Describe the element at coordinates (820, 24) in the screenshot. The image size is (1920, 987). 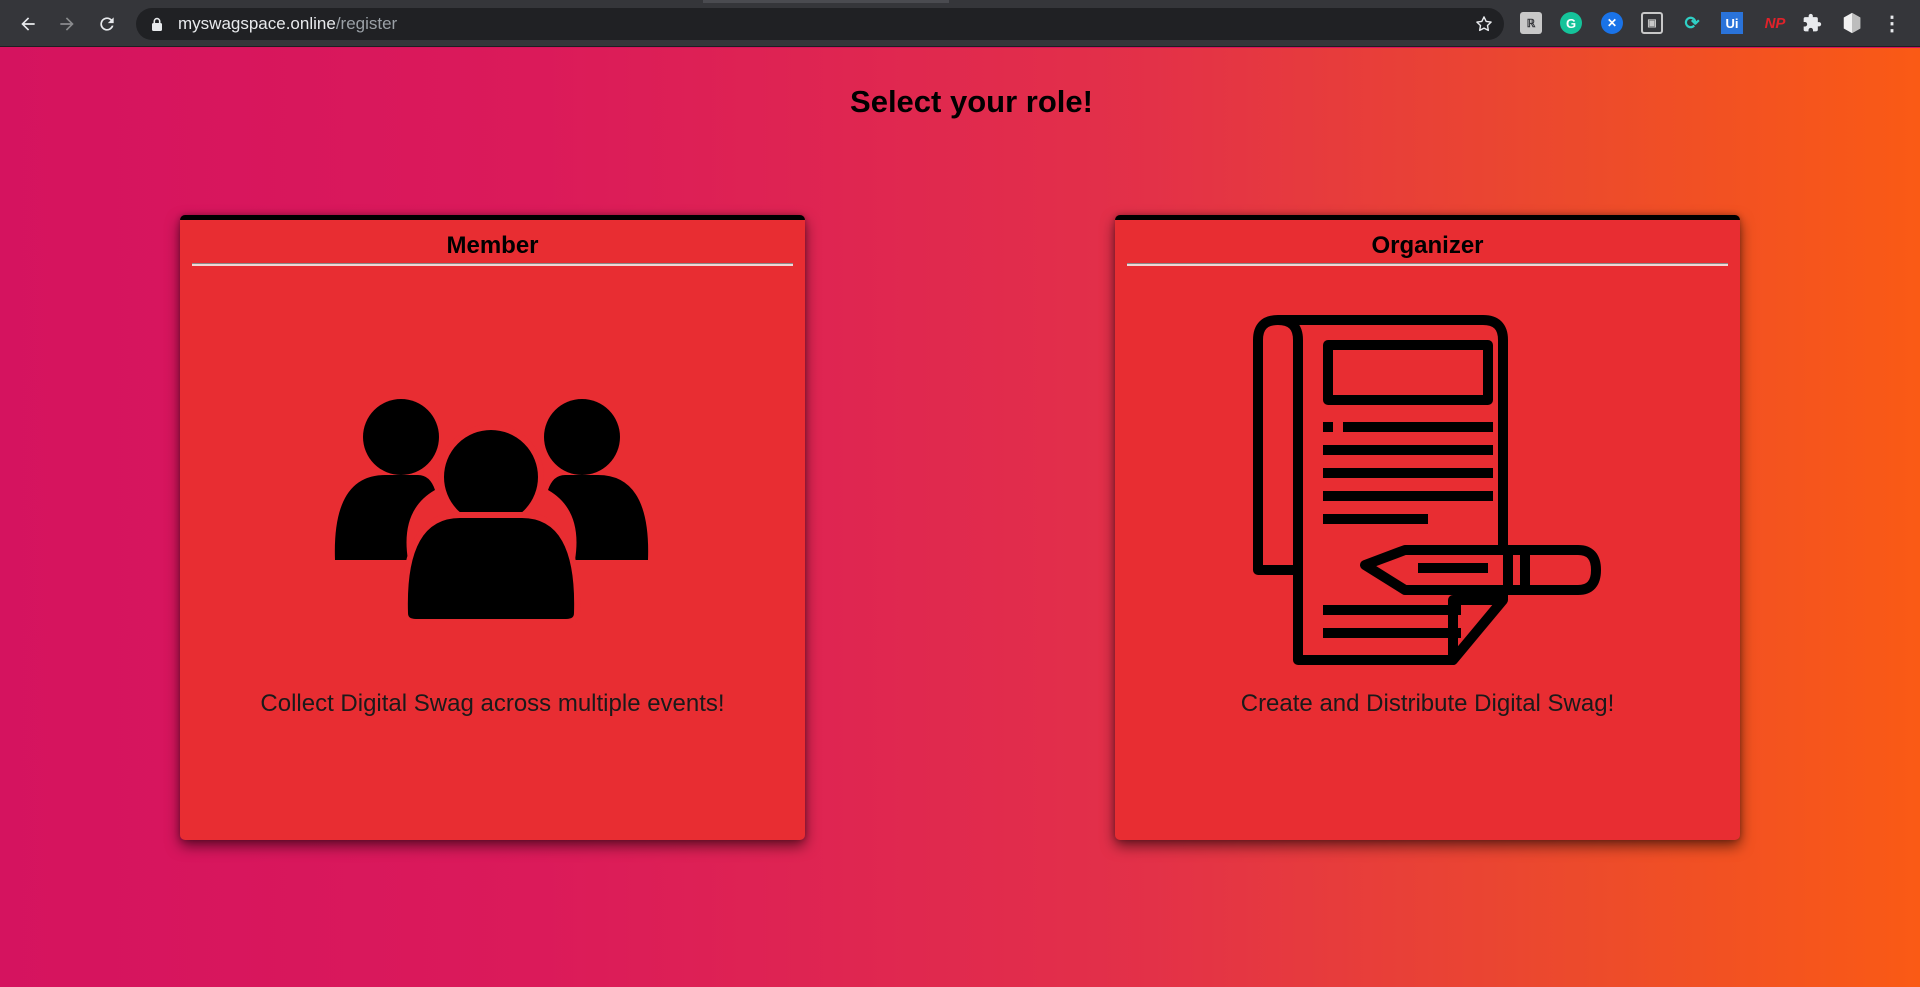
I see `address-bar: myswagspace.online/register` at that location.